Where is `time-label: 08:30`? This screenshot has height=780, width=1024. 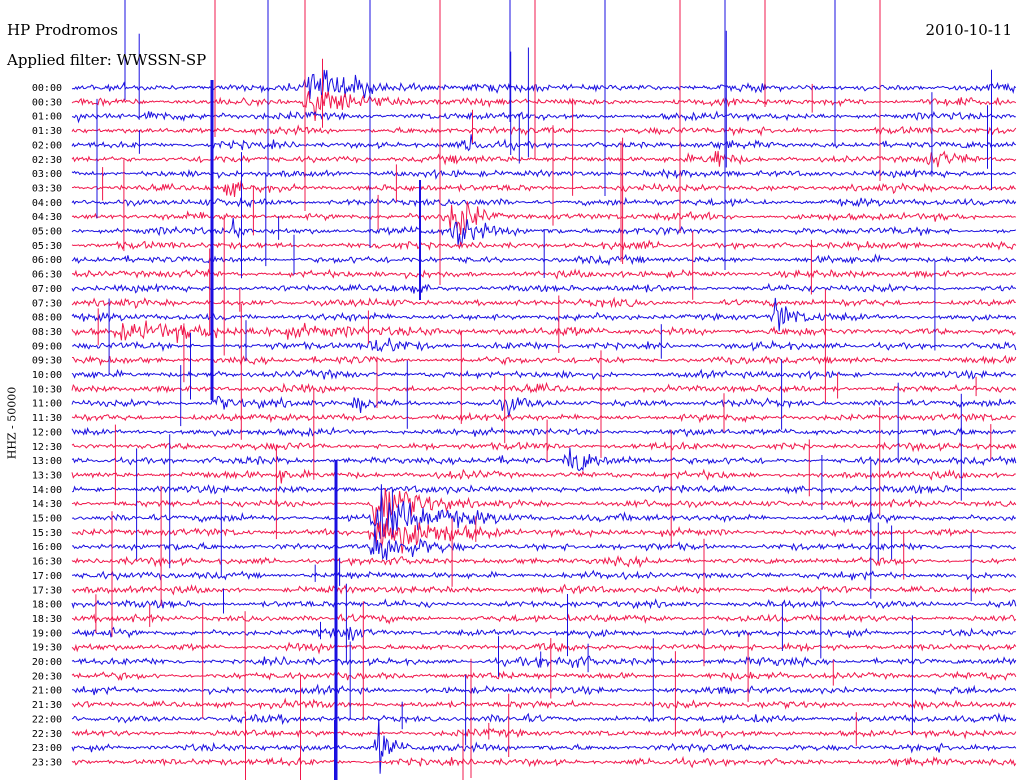 time-label: 08:30 is located at coordinates (47, 332).